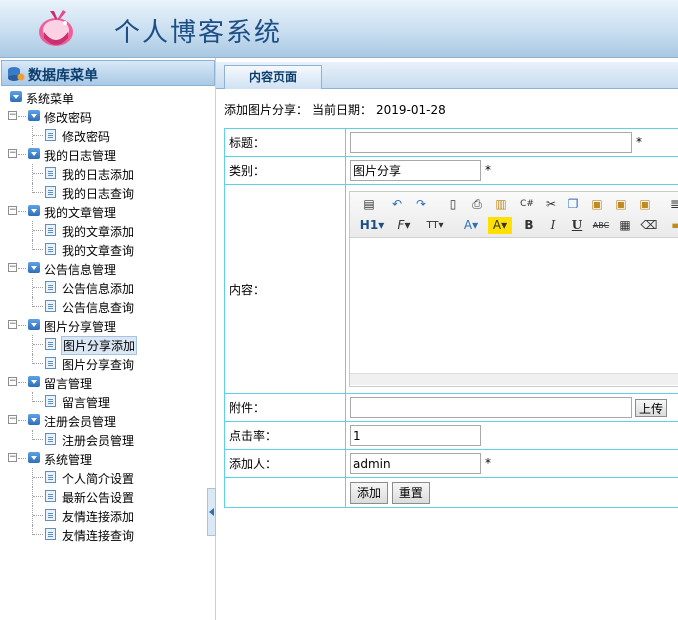 The width and height of the screenshot is (678, 620). Describe the element at coordinates (527, 204) in the screenshot. I see `code-icon: C#` at that location.